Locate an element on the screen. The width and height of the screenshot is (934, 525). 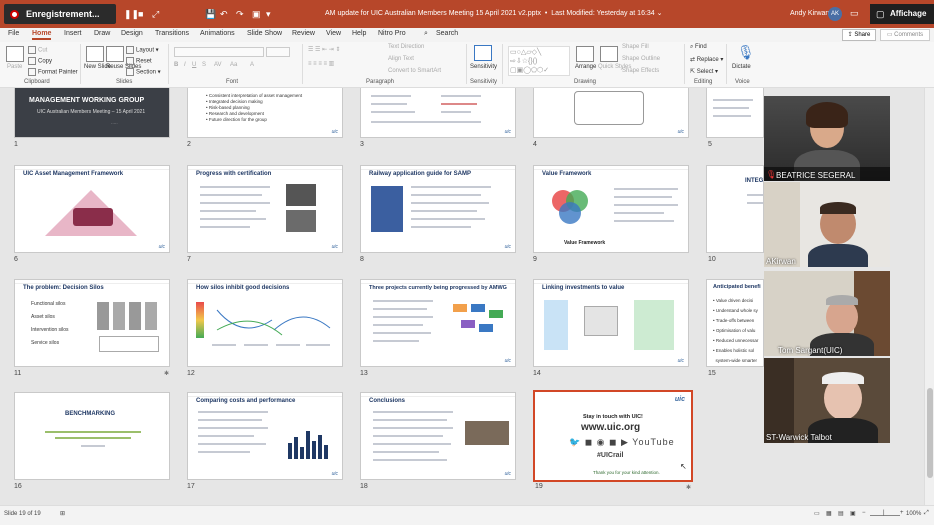
reuse-slides-icon is located at coordinates (115, 54).